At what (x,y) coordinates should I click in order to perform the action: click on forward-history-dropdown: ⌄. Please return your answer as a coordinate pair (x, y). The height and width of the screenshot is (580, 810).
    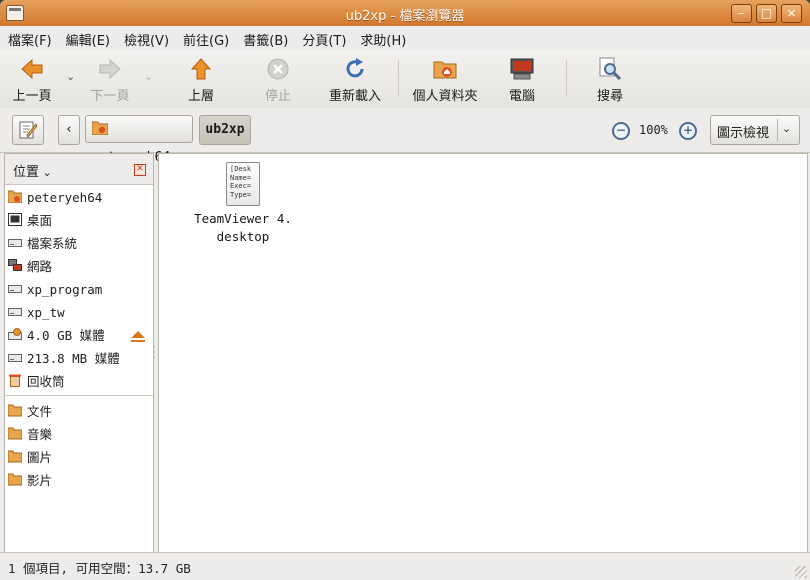
    Looking at the image, I should click on (148, 76).